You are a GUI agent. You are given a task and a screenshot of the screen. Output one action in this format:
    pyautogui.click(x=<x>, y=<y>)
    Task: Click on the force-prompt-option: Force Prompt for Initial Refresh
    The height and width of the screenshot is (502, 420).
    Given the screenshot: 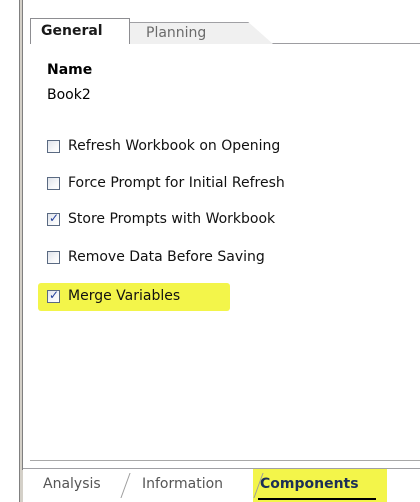 What is the action you would take?
    pyautogui.click(x=166, y=183)
    